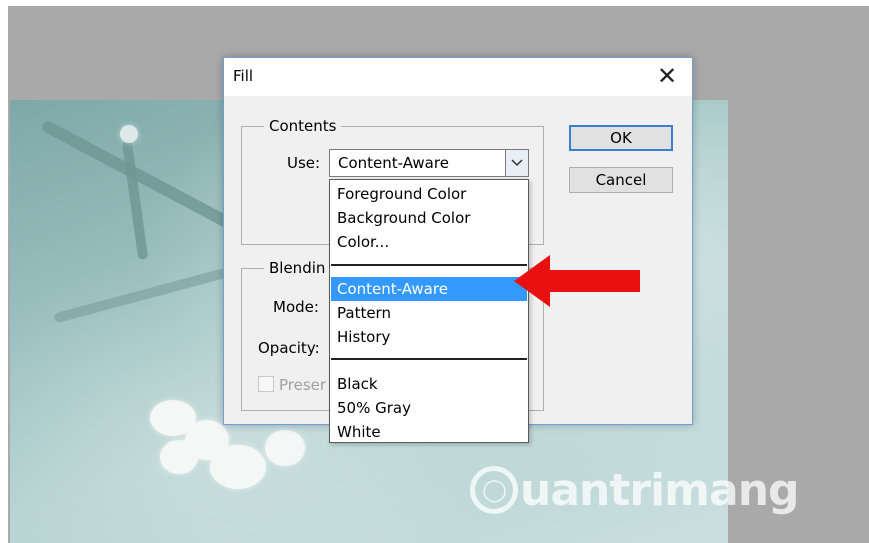 Image resolution: width=869 pixels, height=543 pixels. What do you see at coordinates (243, 76) in the screenshot?
I see `dialog-title: Fill` at bounding box center [243, 76].